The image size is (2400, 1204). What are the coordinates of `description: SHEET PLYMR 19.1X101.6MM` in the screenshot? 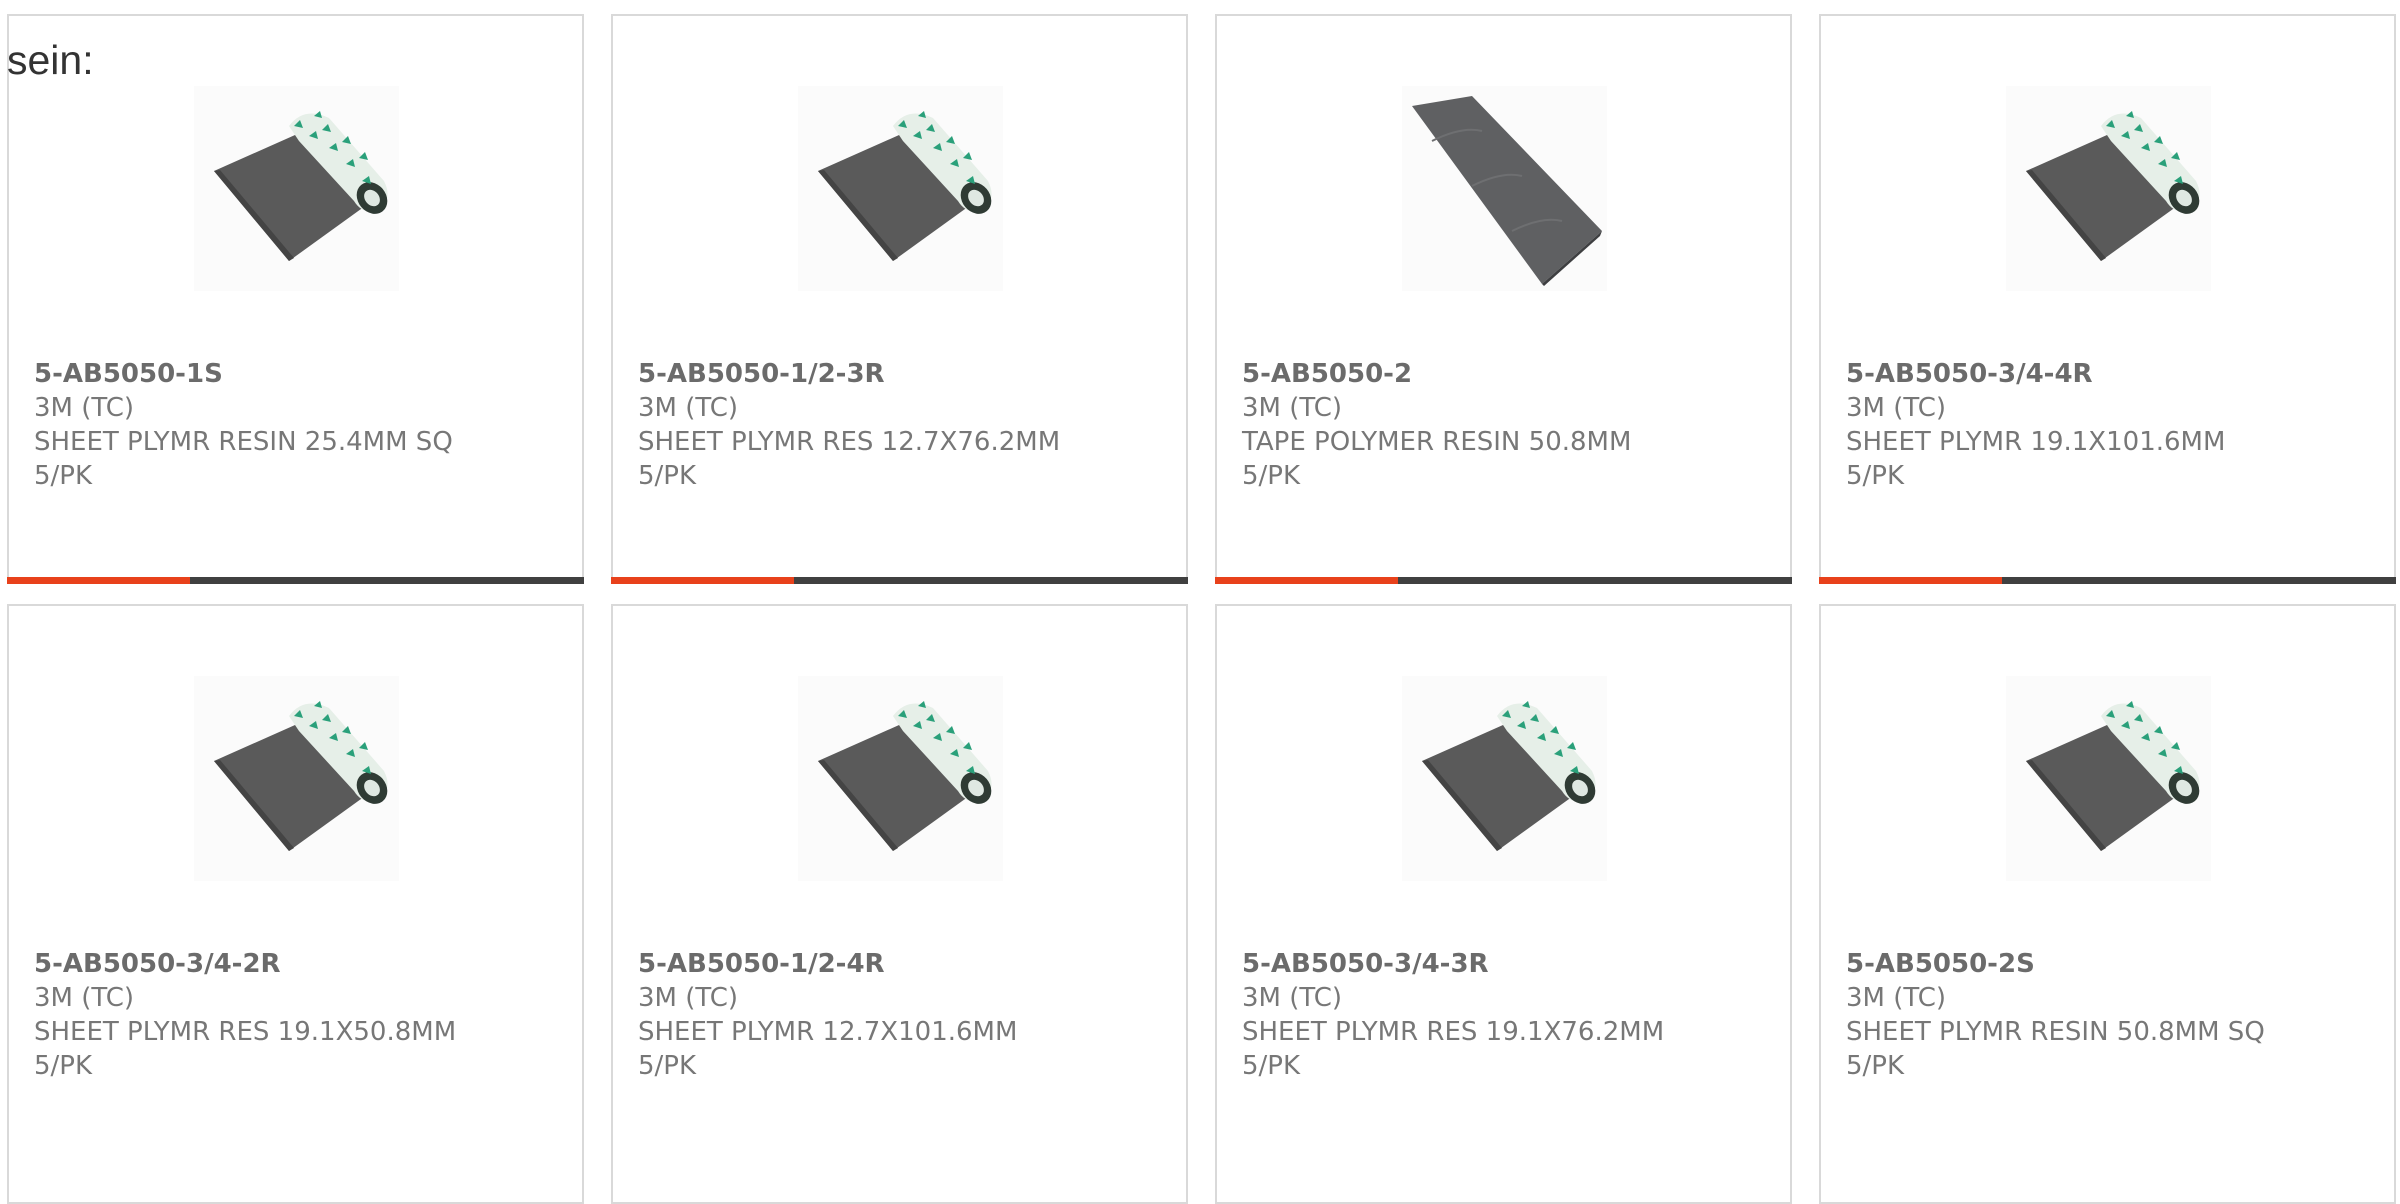 It's located at (2036, 442).